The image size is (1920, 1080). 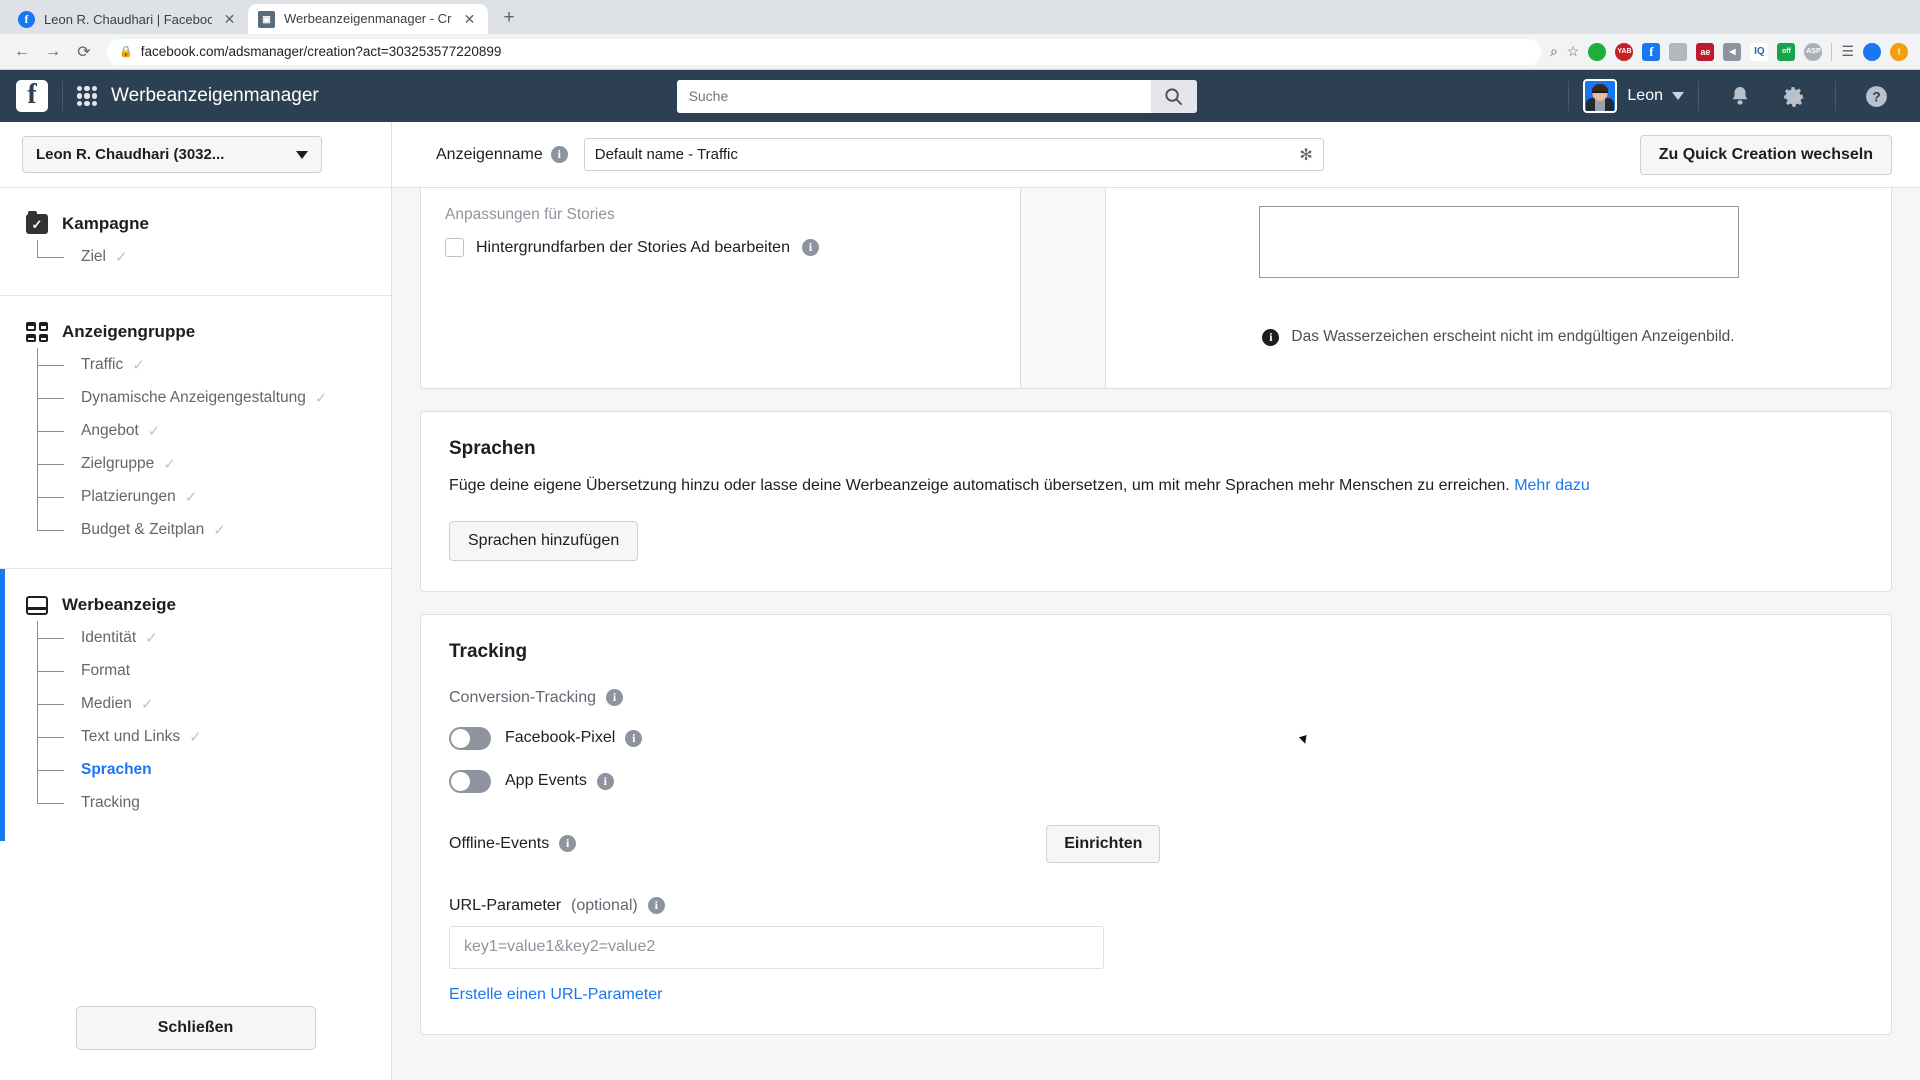 I want to click on back-icon: ←, so click(x=22, y=52).